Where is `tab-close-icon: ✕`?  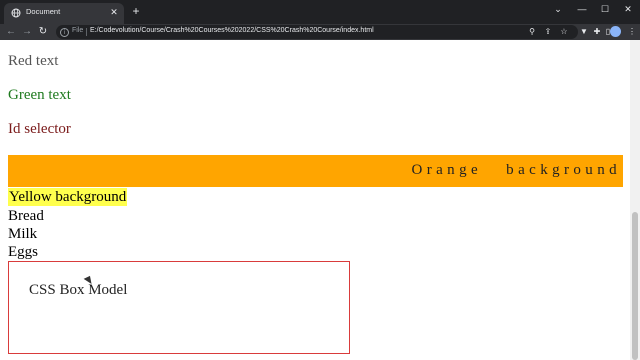
tab-close-icon: ✕ is located at coordinates (114, 12).